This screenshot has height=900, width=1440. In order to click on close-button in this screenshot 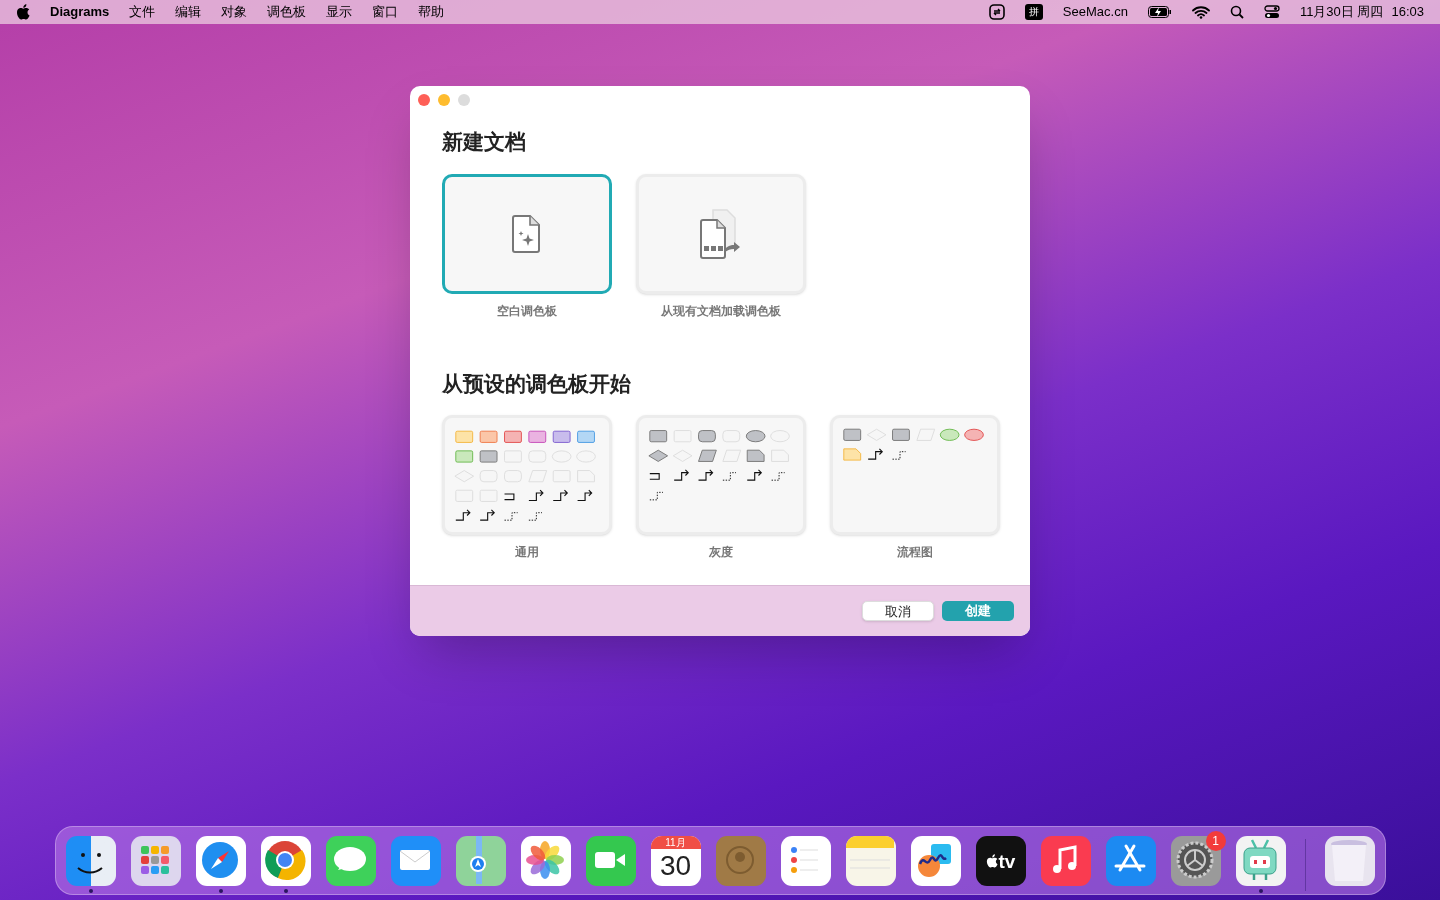, I will do `click(424, 100)`.